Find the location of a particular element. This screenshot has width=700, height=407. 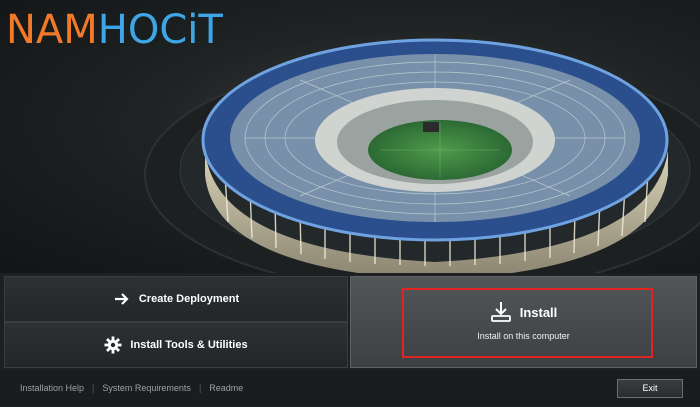

readme-link: Readme is located at coordinates (226, 388).